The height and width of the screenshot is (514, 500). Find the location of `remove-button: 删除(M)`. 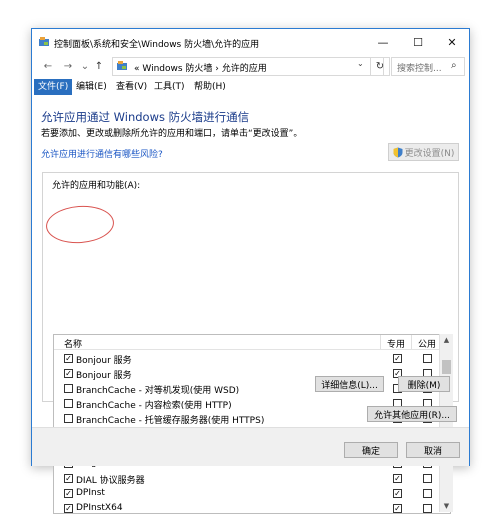

remove-button: 删除(M) is located at coordinates (424, 384).